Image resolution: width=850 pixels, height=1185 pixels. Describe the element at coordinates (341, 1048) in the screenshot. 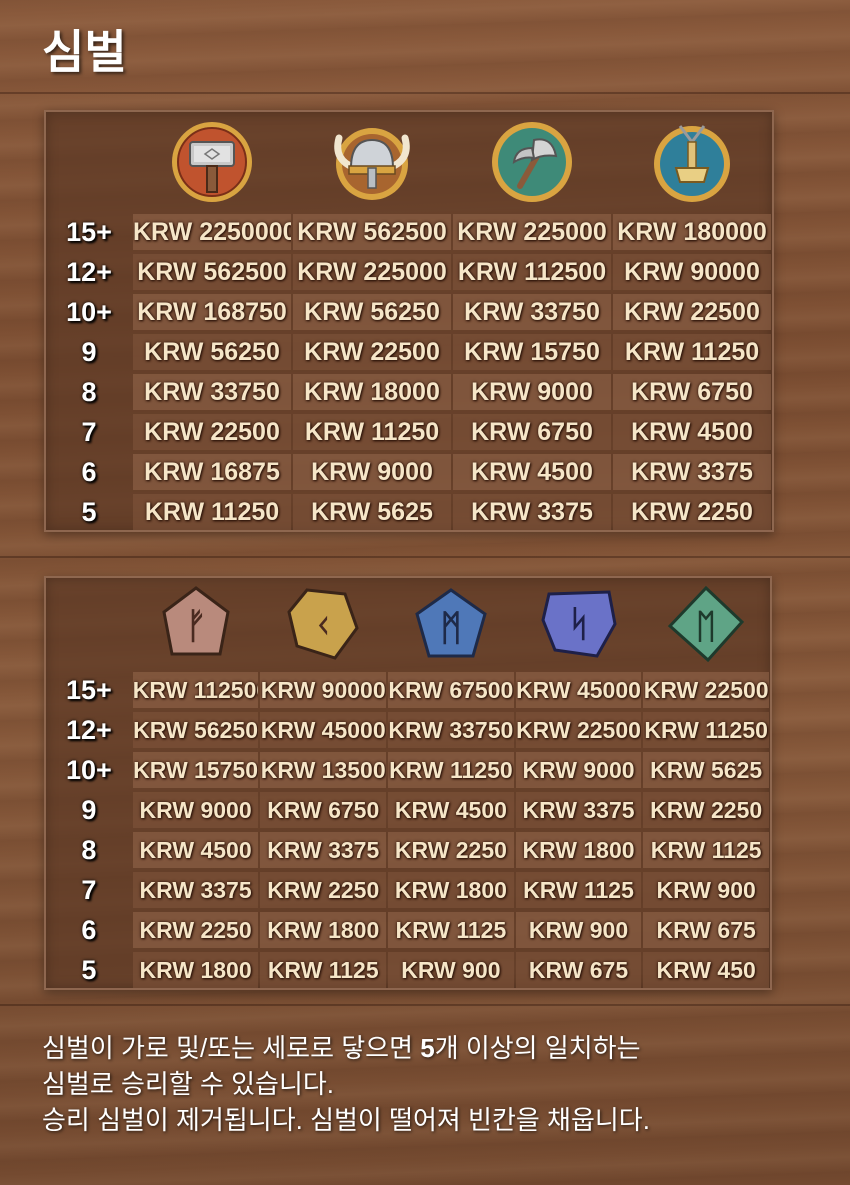

I see `rules-line-1: 심벌이 가로 및/또는 세로로 닿으면 5개 이상의 일치하는` at that location.